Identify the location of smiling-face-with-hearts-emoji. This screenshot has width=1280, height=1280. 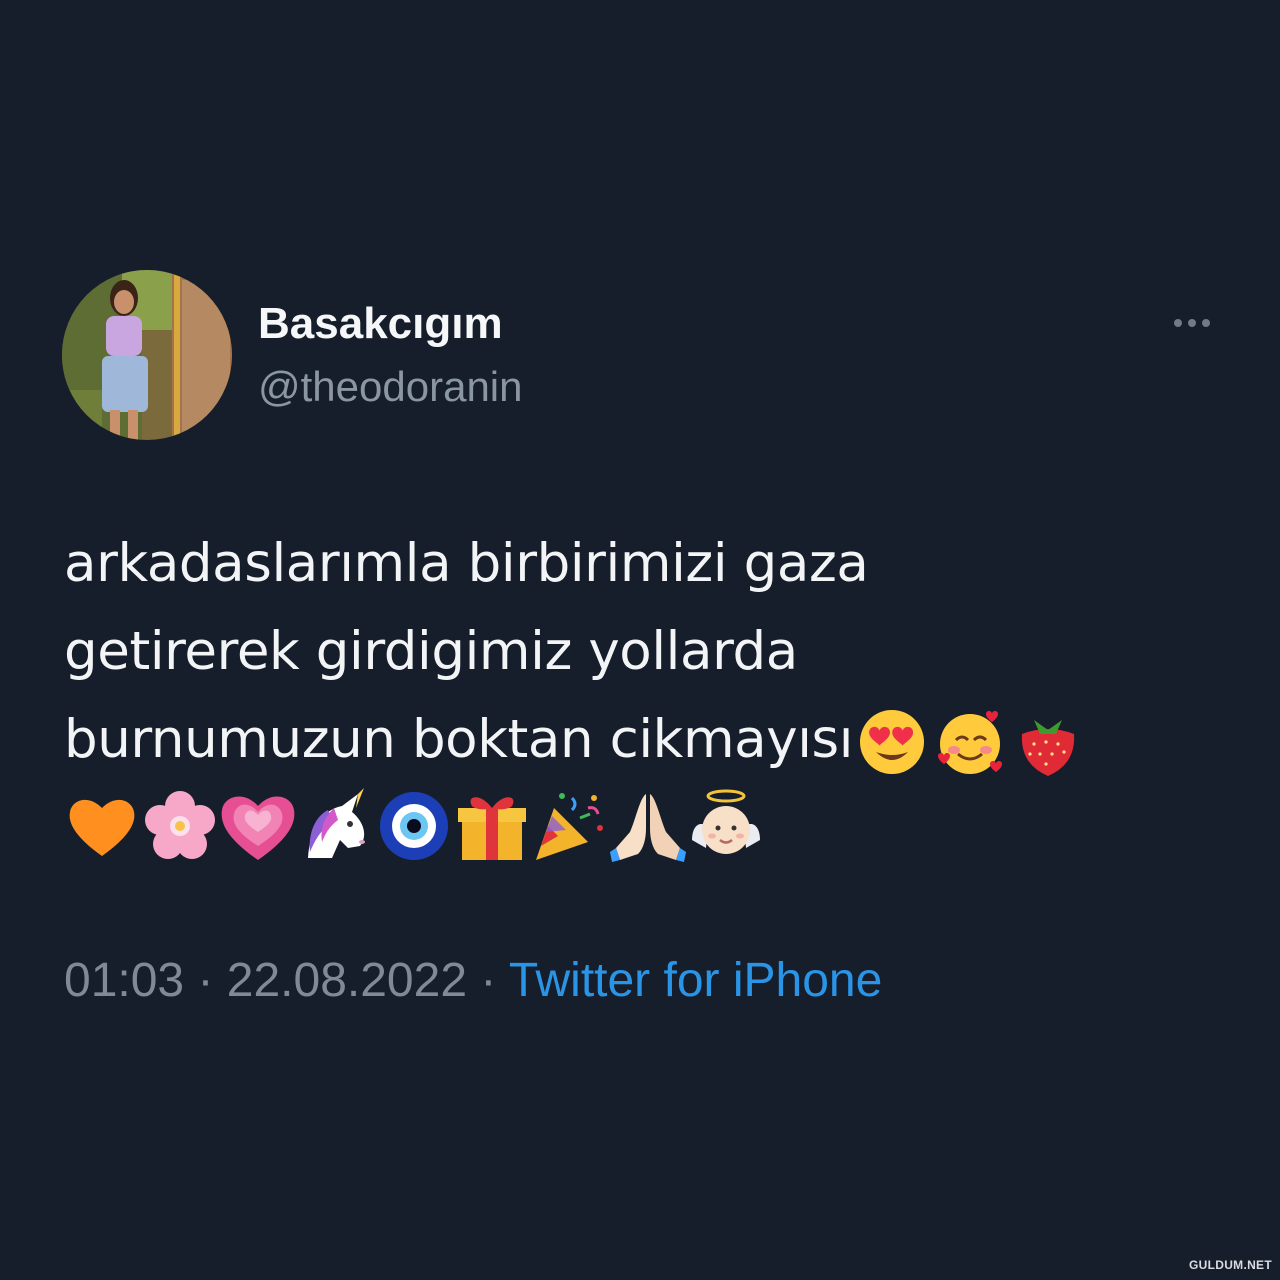
(970, 743).